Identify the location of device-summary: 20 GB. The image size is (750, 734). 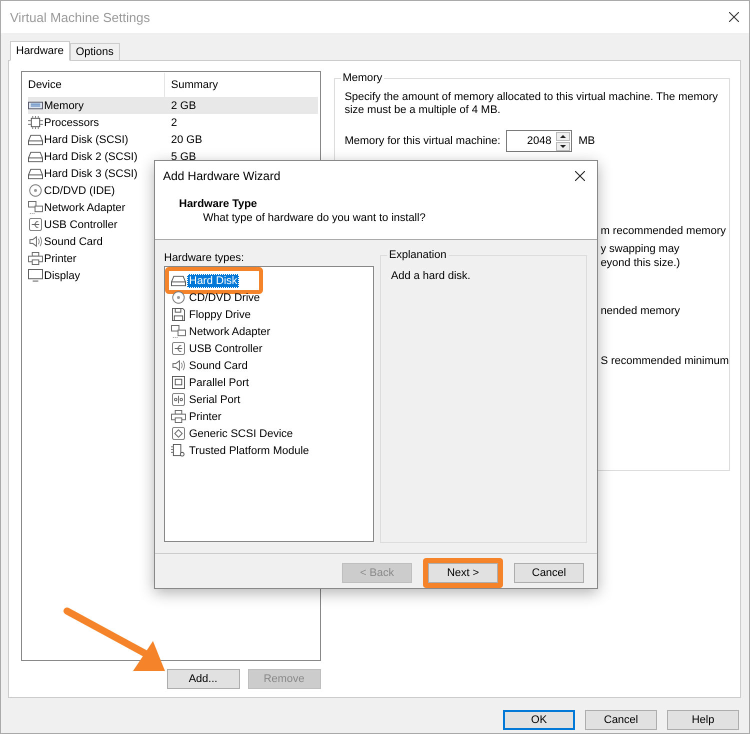
(186, 140).